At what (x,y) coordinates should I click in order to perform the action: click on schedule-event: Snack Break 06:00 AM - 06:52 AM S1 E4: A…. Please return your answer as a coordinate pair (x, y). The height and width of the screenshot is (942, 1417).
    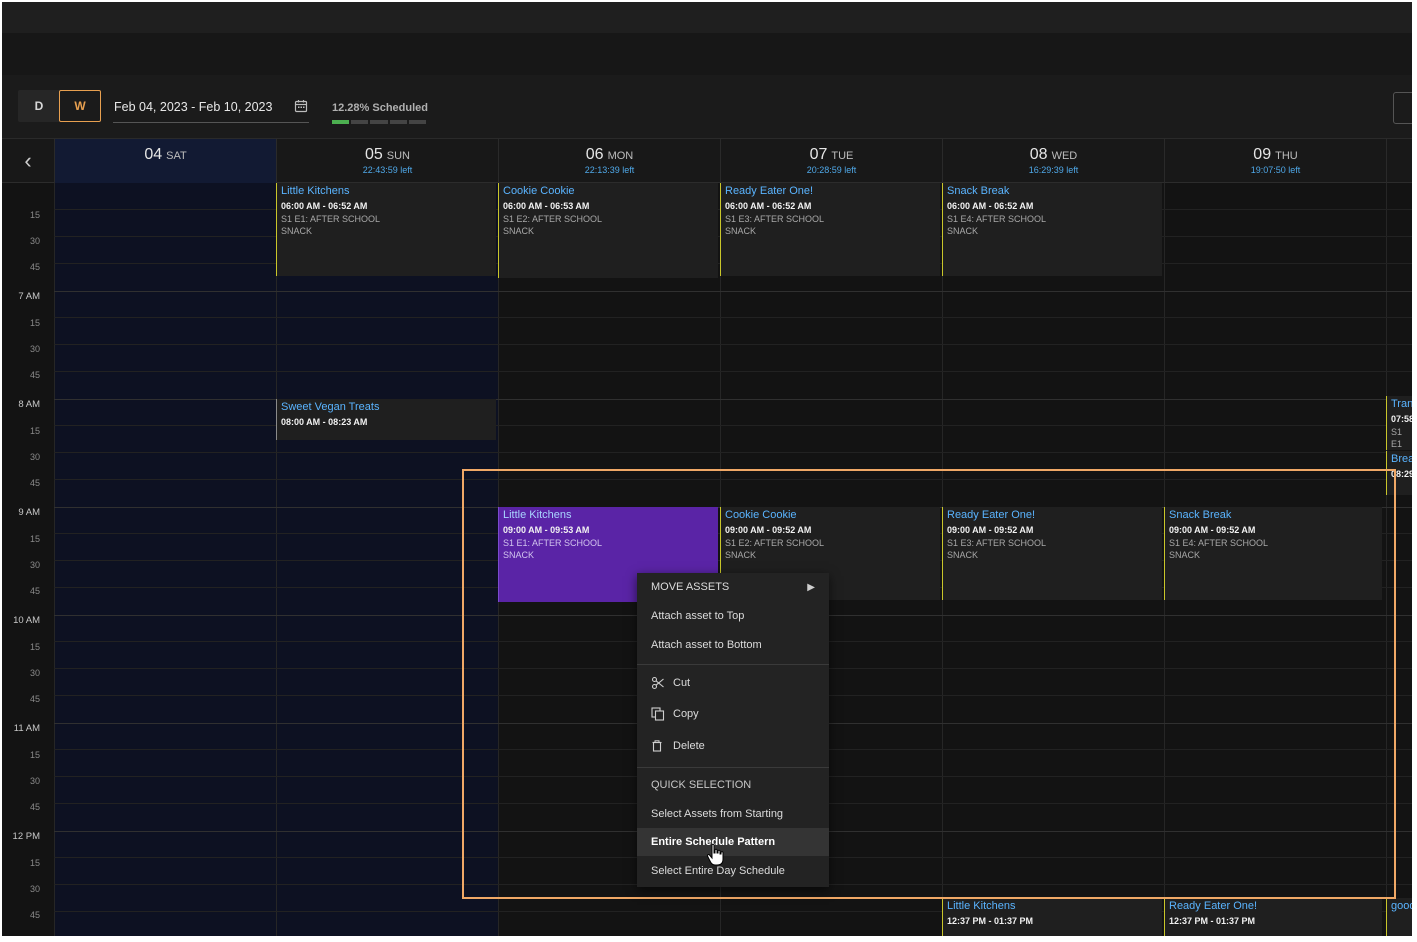
    Looking at the image, I should click on (1052, 229).